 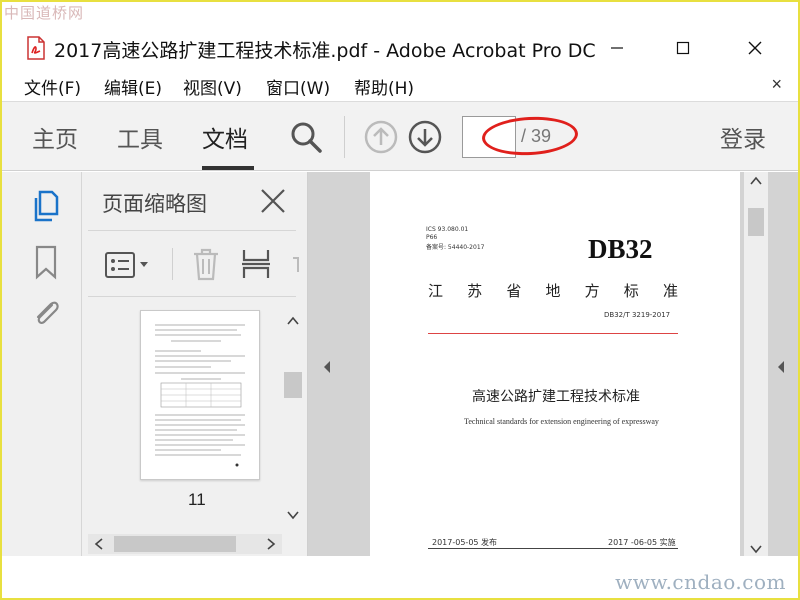 What do you see at coordinates (553, 548) in the screenshot?
I see `doc-bottom-rule` at bounding box center [553, 548].